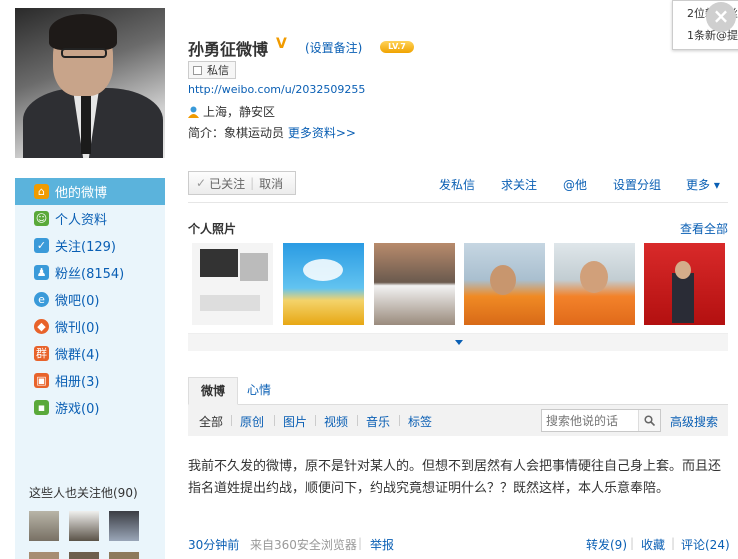 This screenshot has width=738, height=559. I want to click on sidebar-item-album: ▣ 相册(3), so click(90, 380).